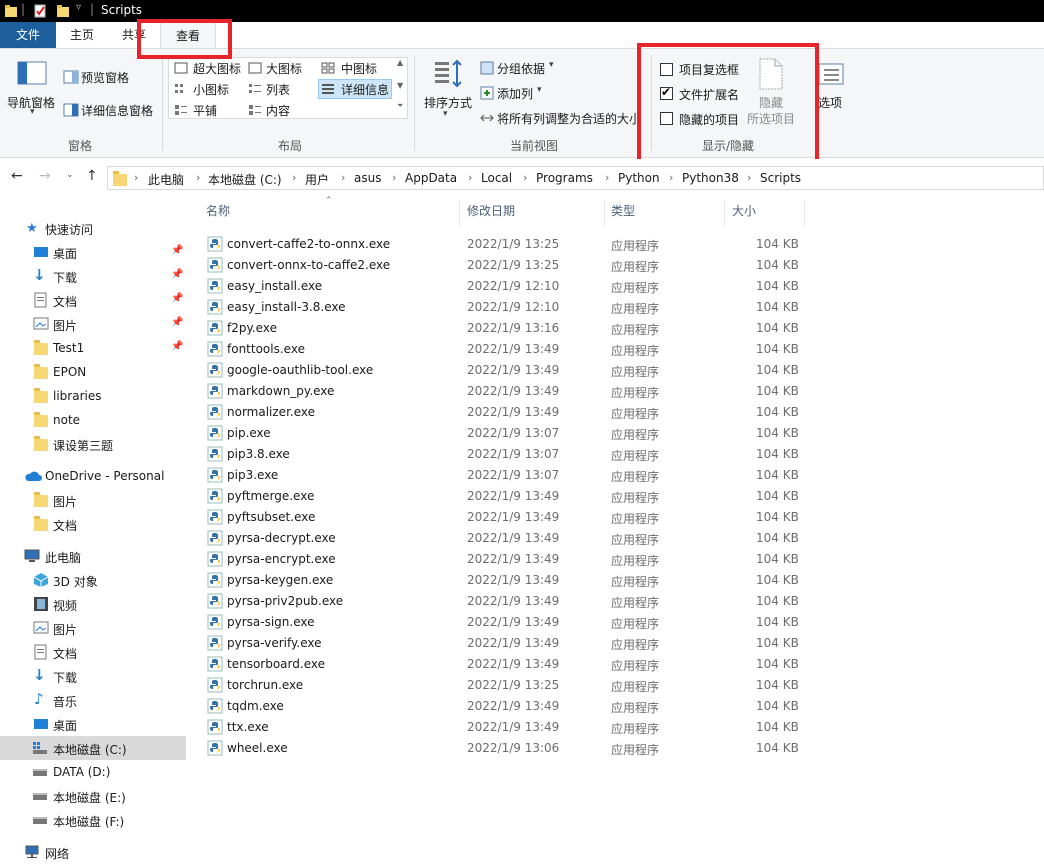 The image size is (1044, 867). What do you see at coordinates (93, 676) in the screenshot?
I see `nav-item-pc-downloads: ↓ 下载` at bounding box center [93, 676].